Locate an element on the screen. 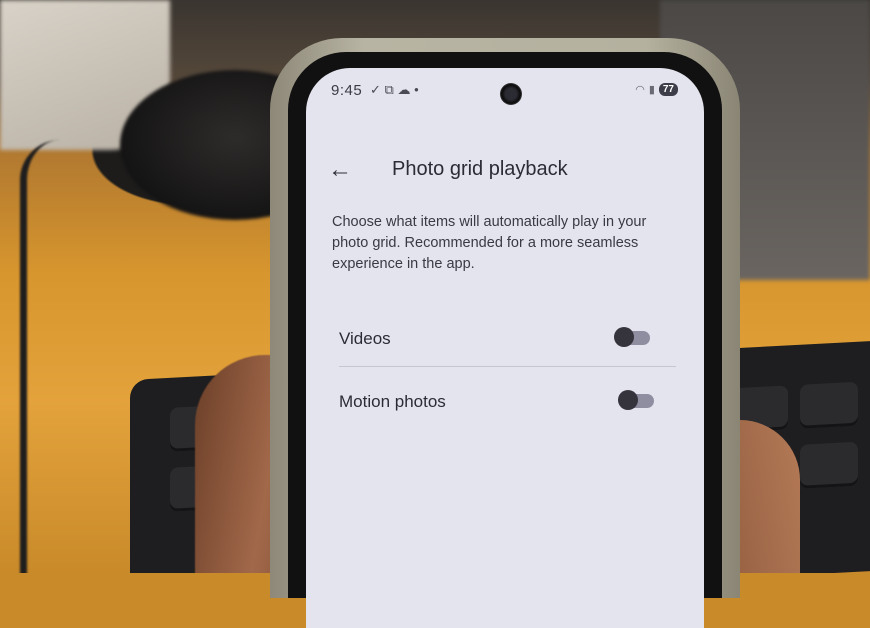 The width and height of the screenshot is (870, 628). page-title: Photo grid playback is located at coordinates (480, 169).